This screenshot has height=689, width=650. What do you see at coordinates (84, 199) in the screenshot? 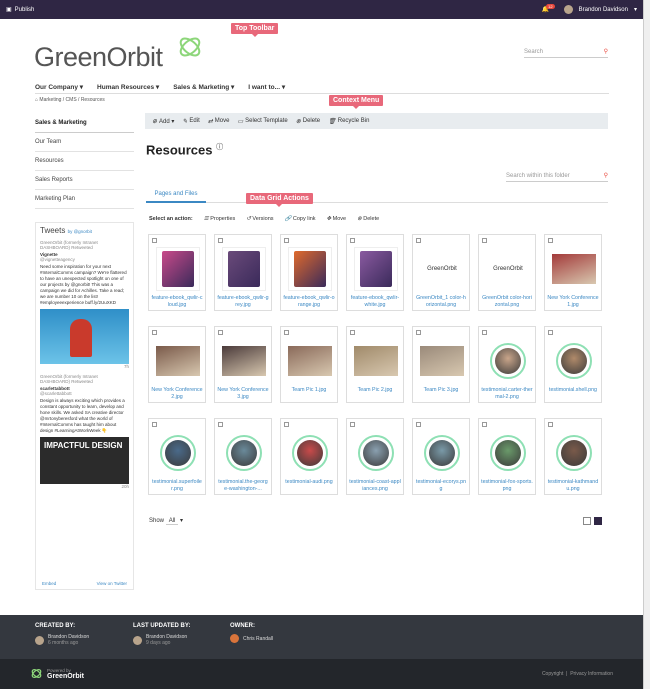
I see `sidebar-item-marketing-plan: Marketing Plan` at bounding box center [84, 199].